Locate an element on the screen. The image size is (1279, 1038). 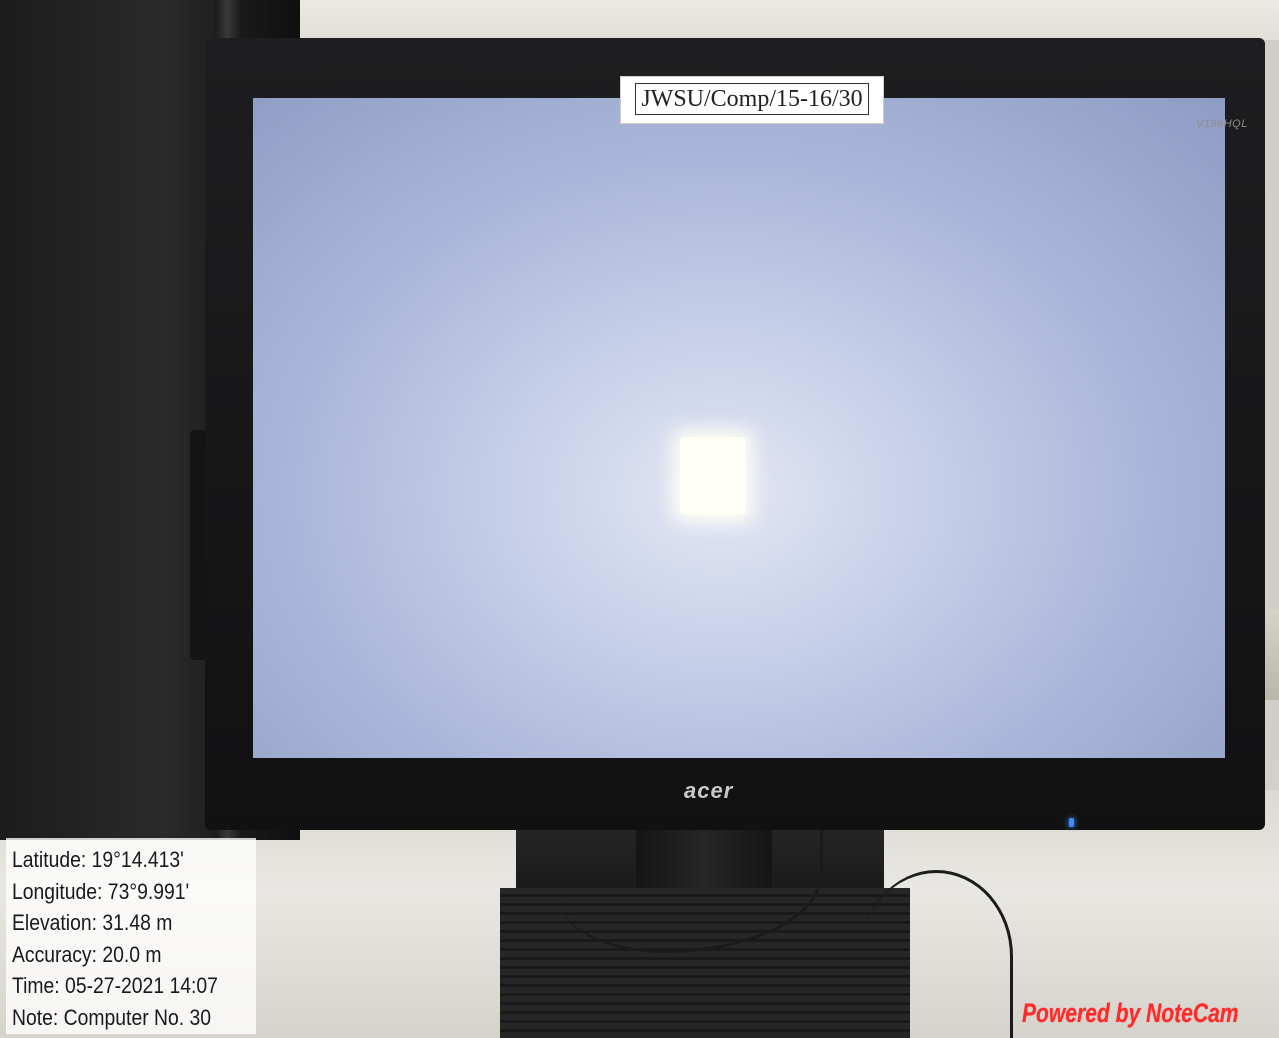
cable is located at coordinates (936, 954).